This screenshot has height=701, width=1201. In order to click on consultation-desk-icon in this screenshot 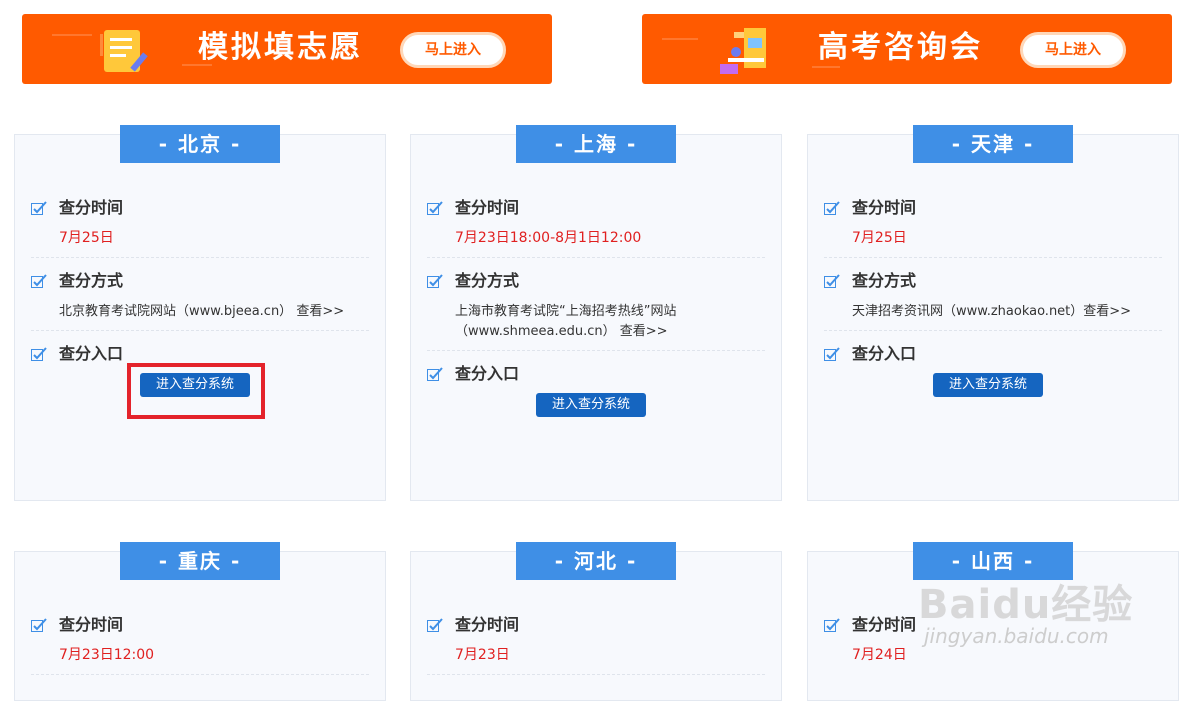, I will do `click(743, 51)`.